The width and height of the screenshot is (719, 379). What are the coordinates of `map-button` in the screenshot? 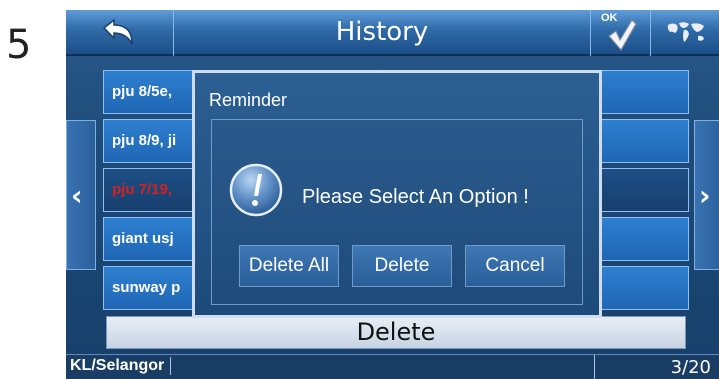 It's located at (684, 33).